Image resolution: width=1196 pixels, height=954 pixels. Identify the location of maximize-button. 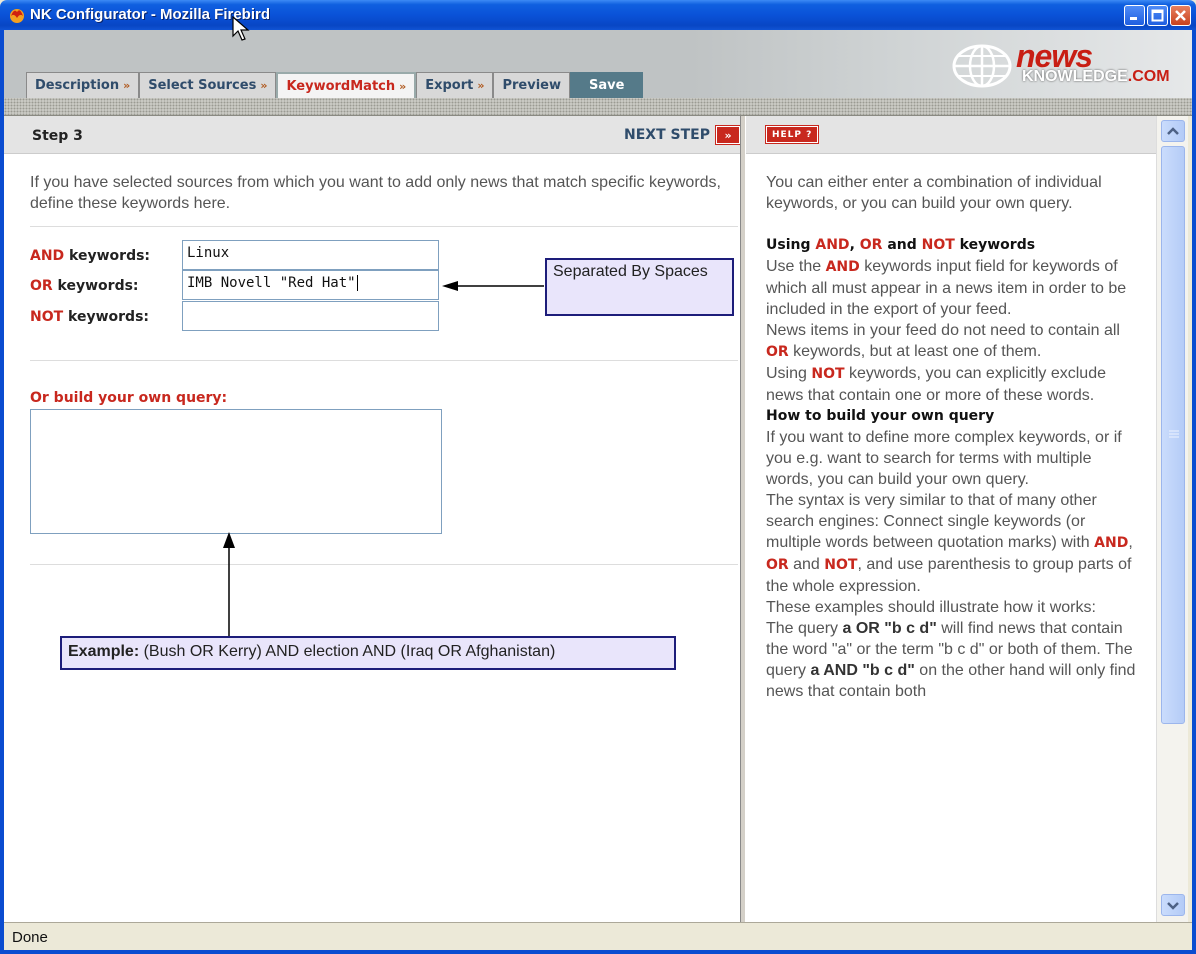
(1157, 15).